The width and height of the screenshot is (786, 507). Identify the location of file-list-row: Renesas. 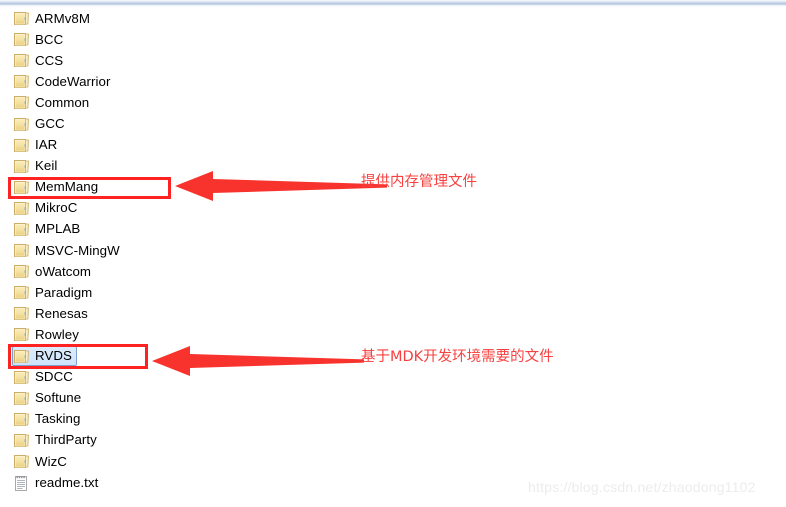
(393, 313).